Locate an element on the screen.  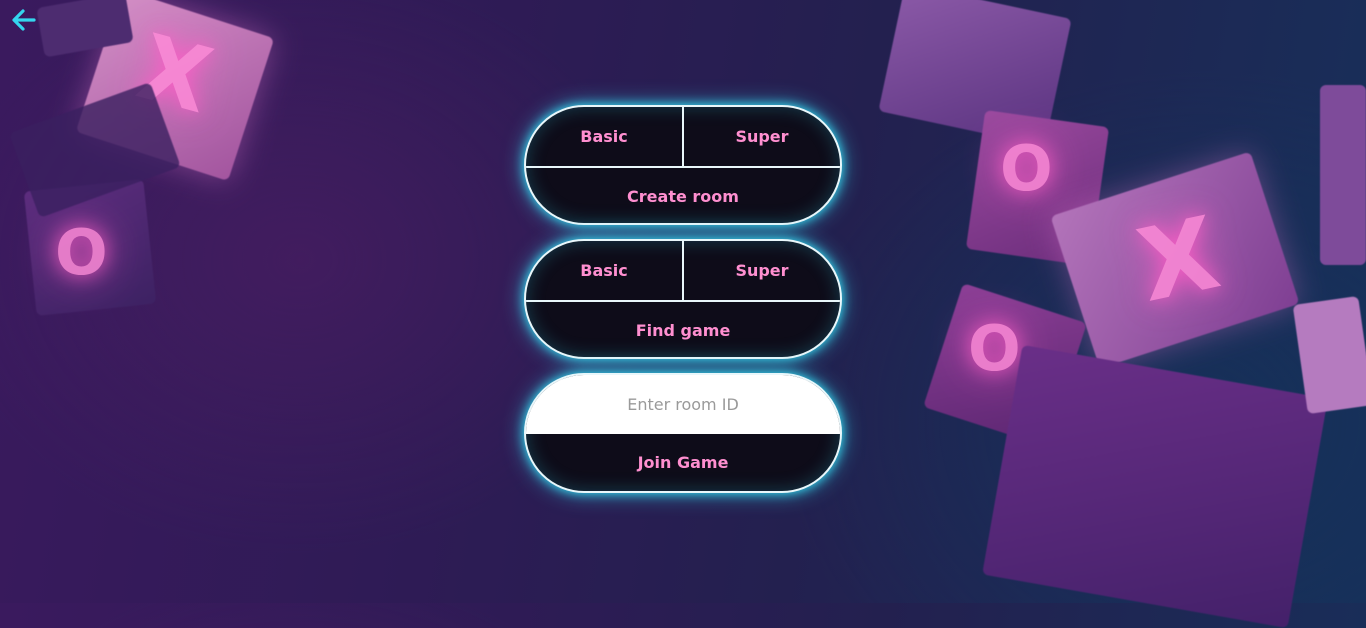
glyph-o-left: O is located at coordinates (81, 252).